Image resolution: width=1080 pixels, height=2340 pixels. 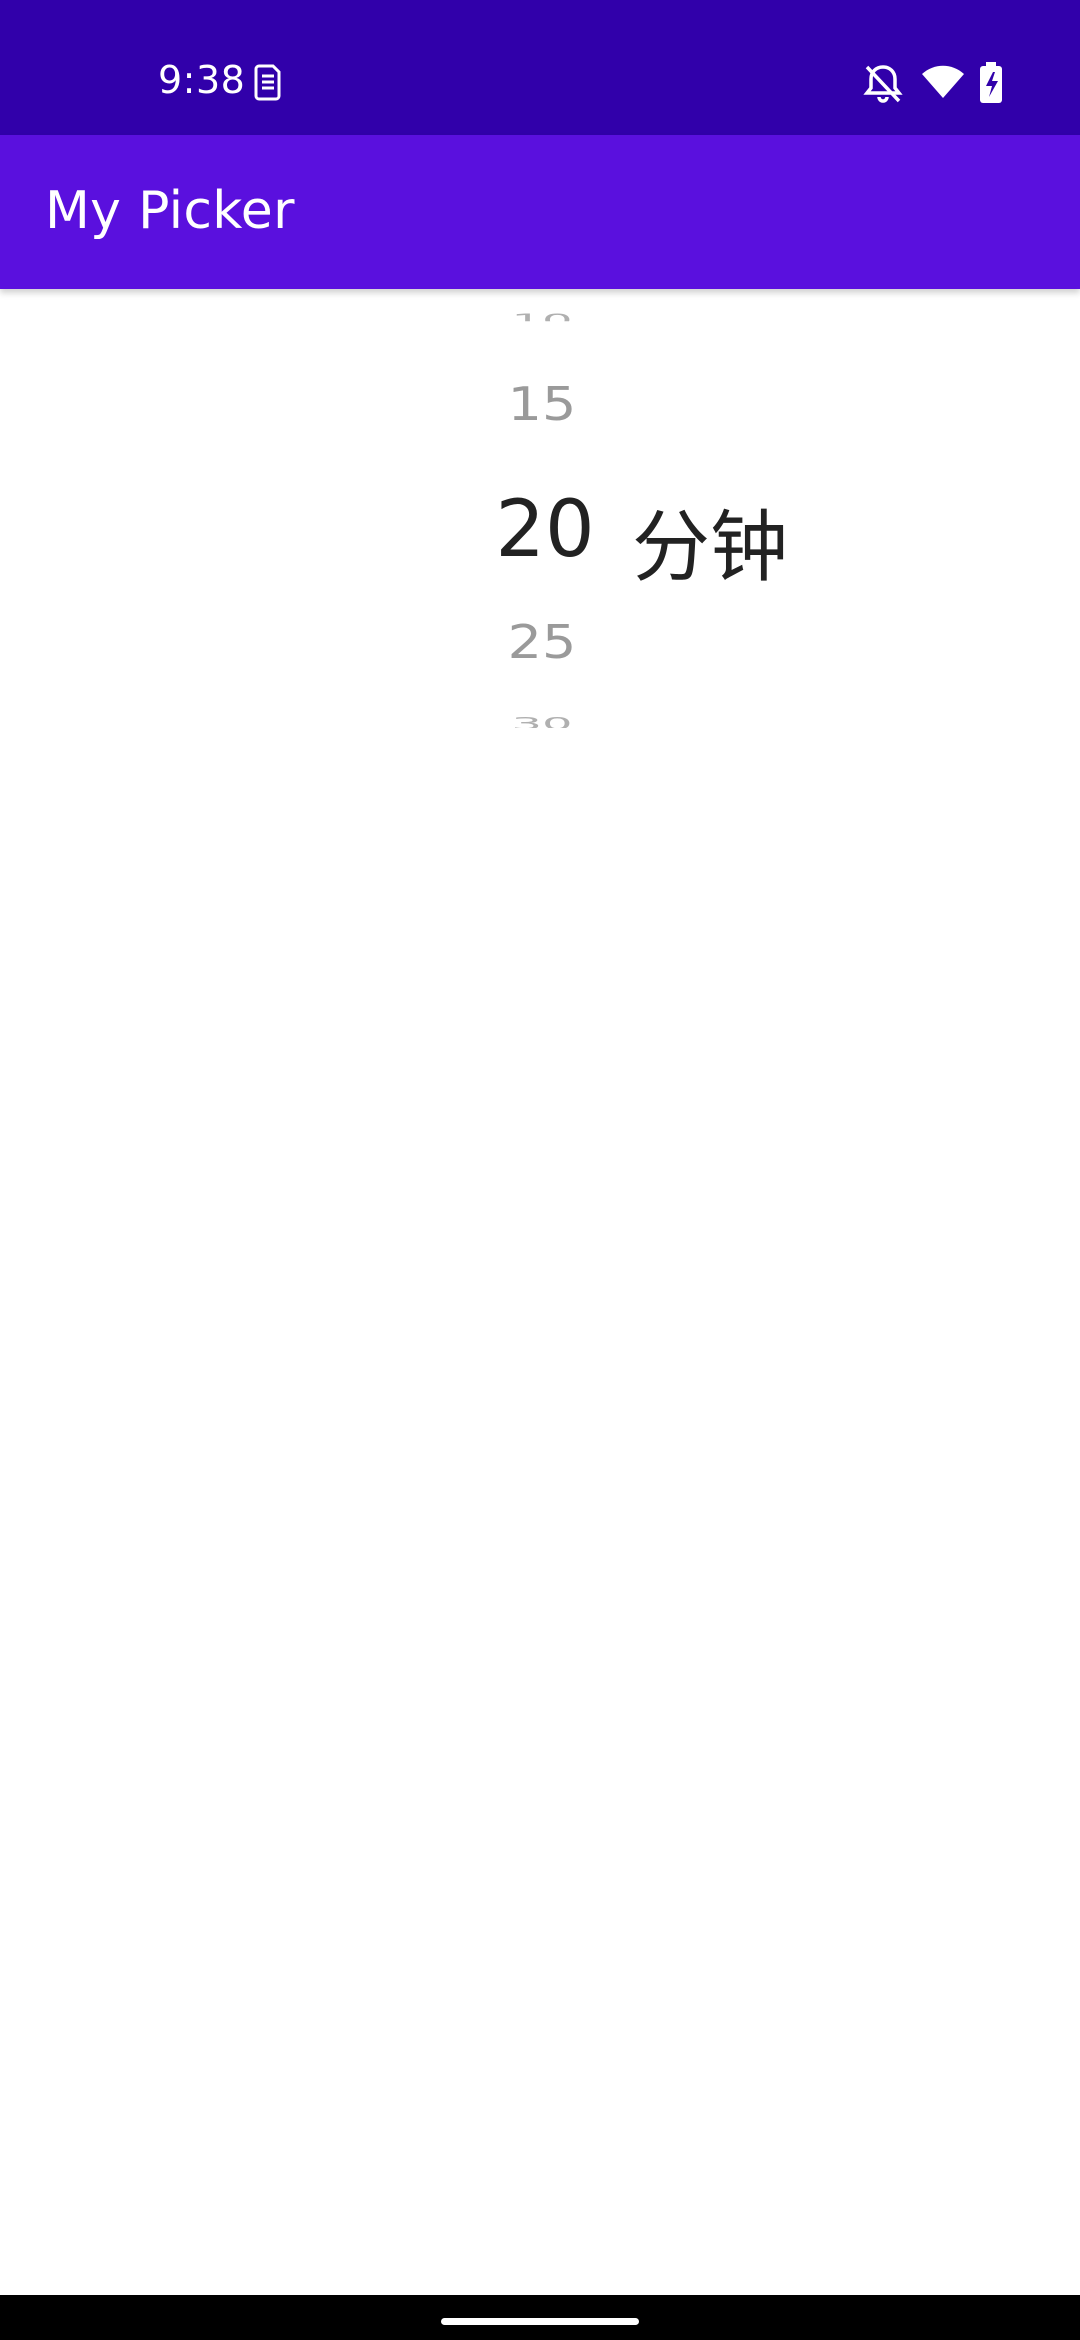 I want to click on notifications-muted-icon, so click(x=883, y=84).